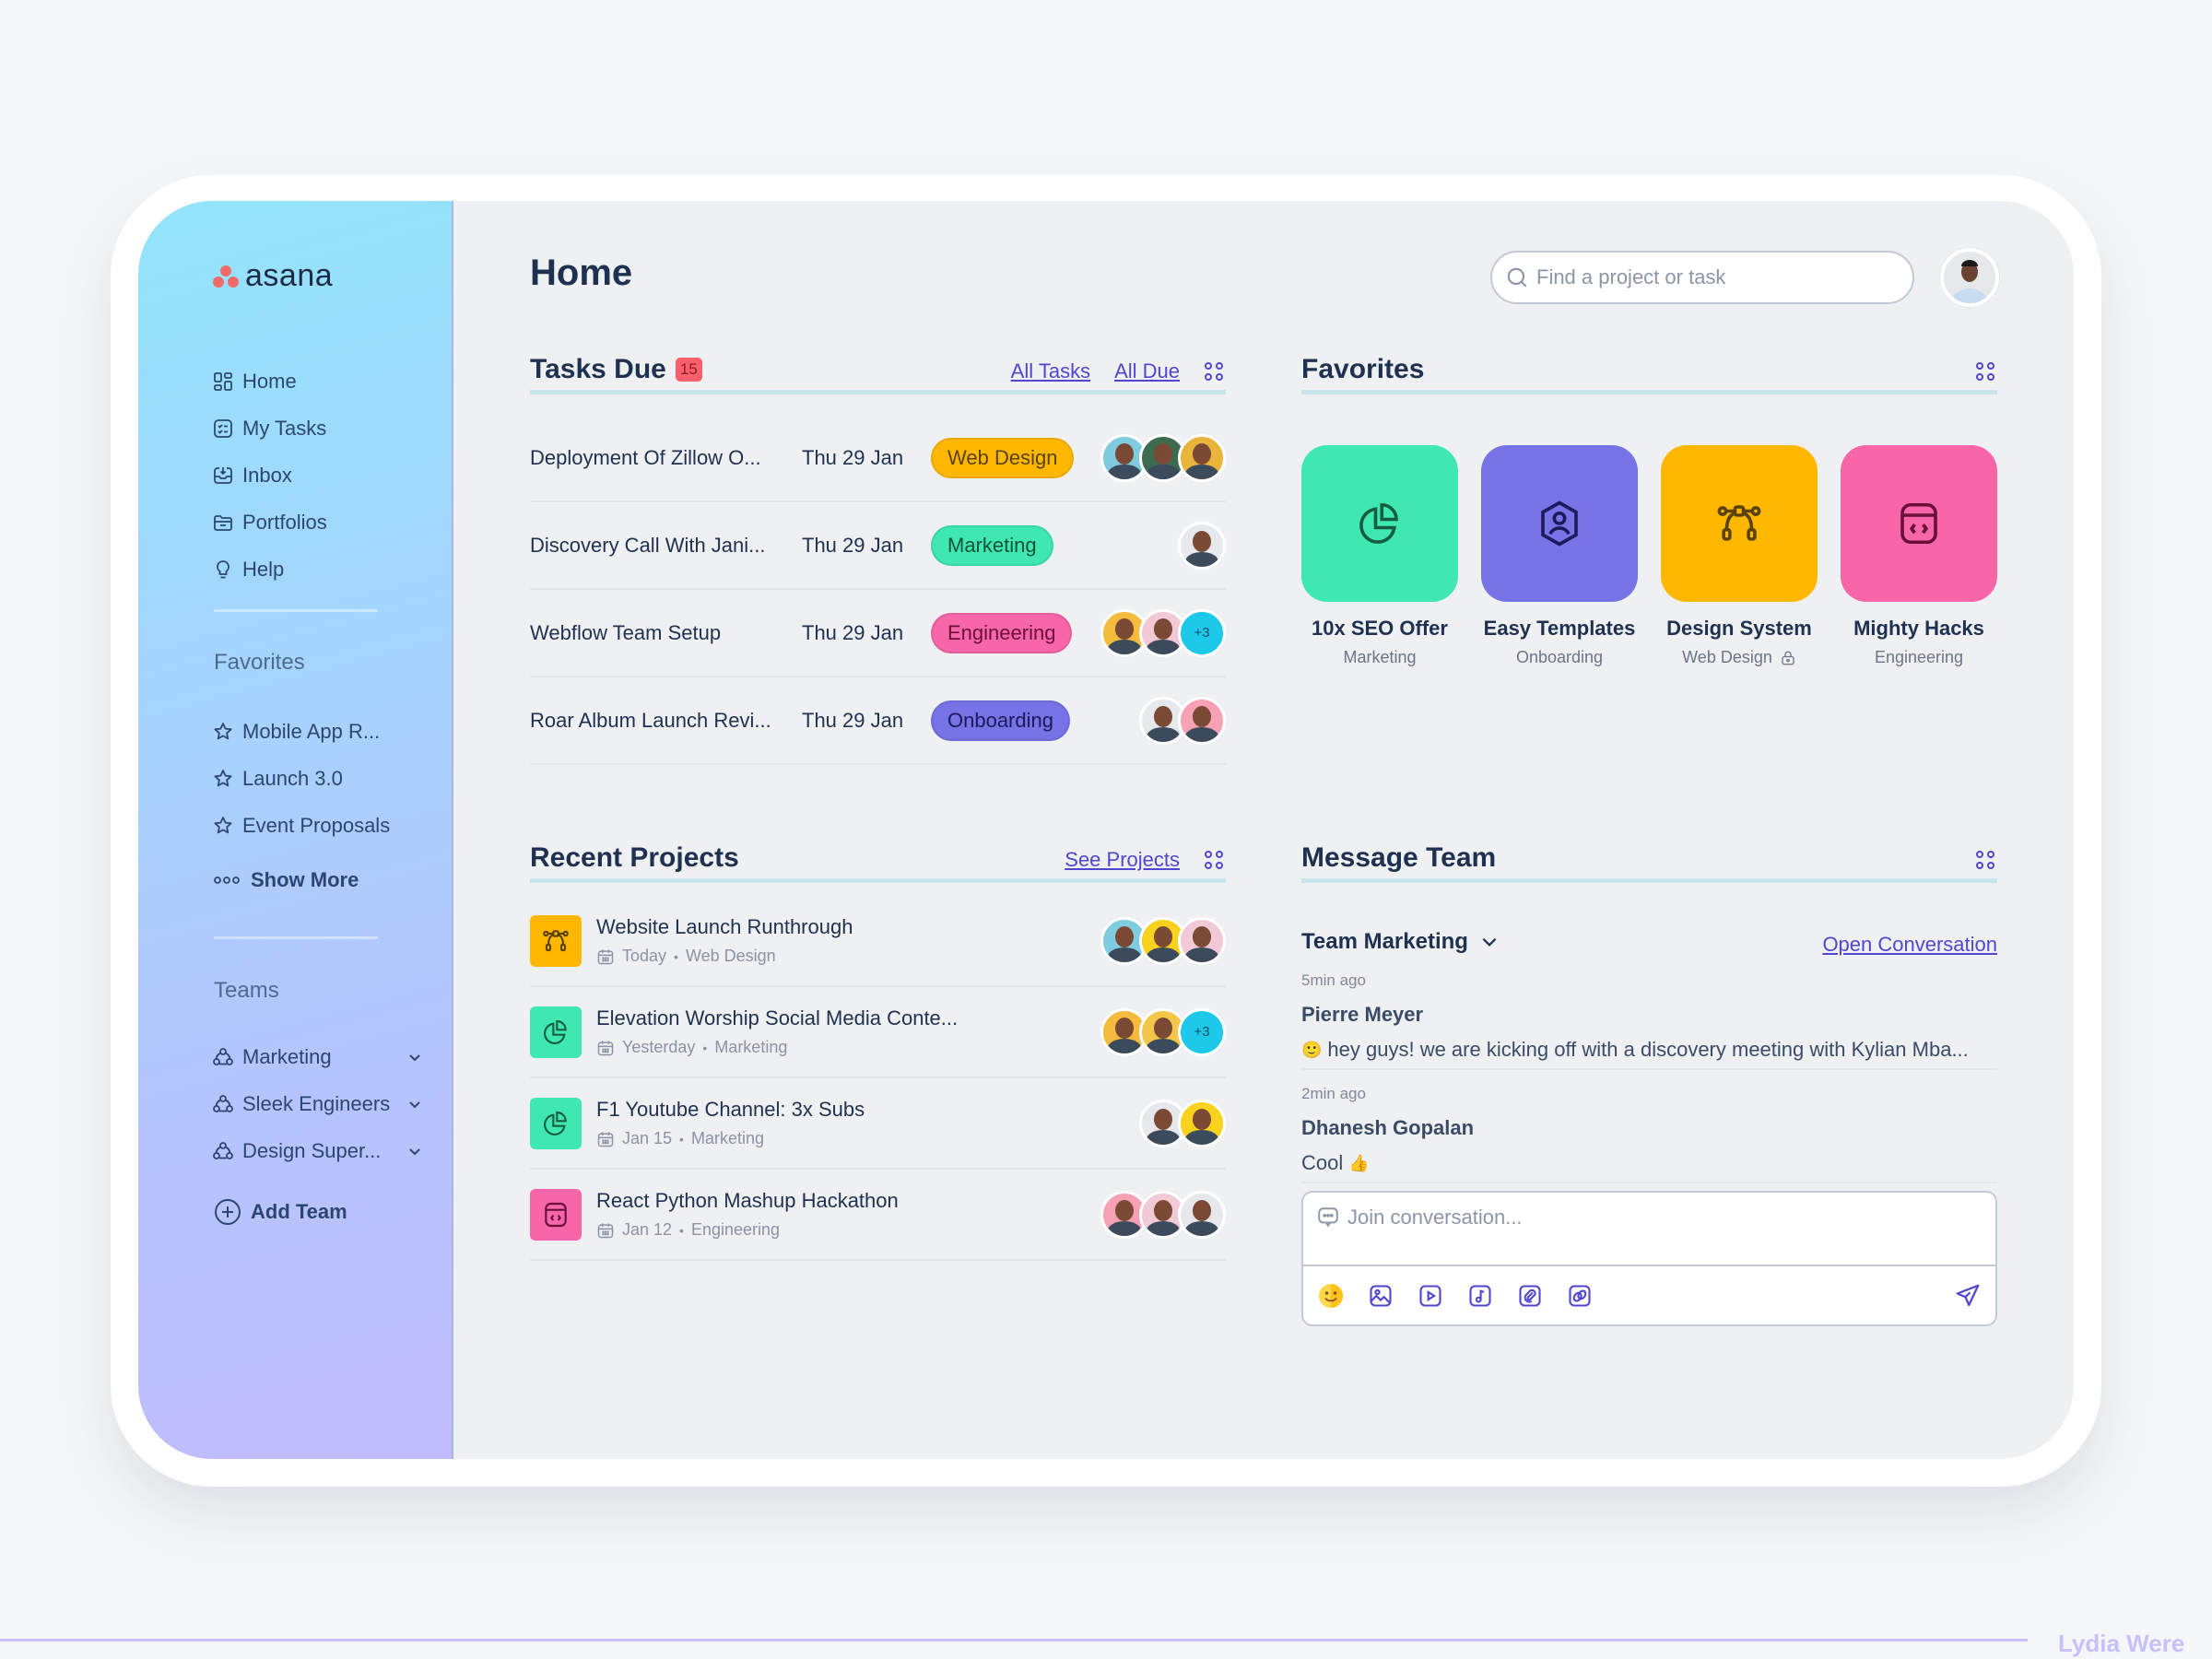  Describe the element at coordinates (284, 522) in the screenshot. I see `sidebar-item-label: Portfolios` at that location.